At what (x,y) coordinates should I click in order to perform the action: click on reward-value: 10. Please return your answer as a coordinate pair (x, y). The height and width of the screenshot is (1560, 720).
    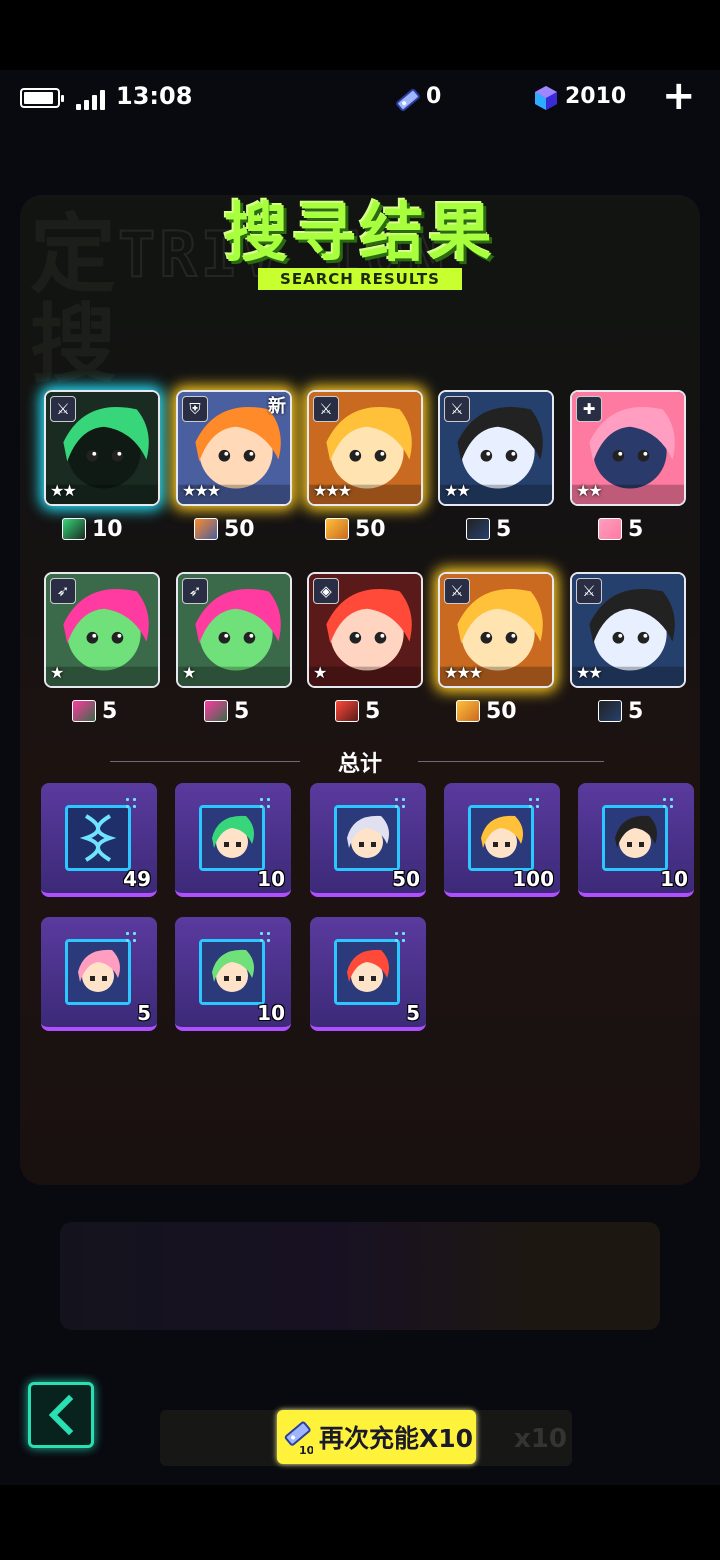
    Looking at the image, I should click on (107, 529).